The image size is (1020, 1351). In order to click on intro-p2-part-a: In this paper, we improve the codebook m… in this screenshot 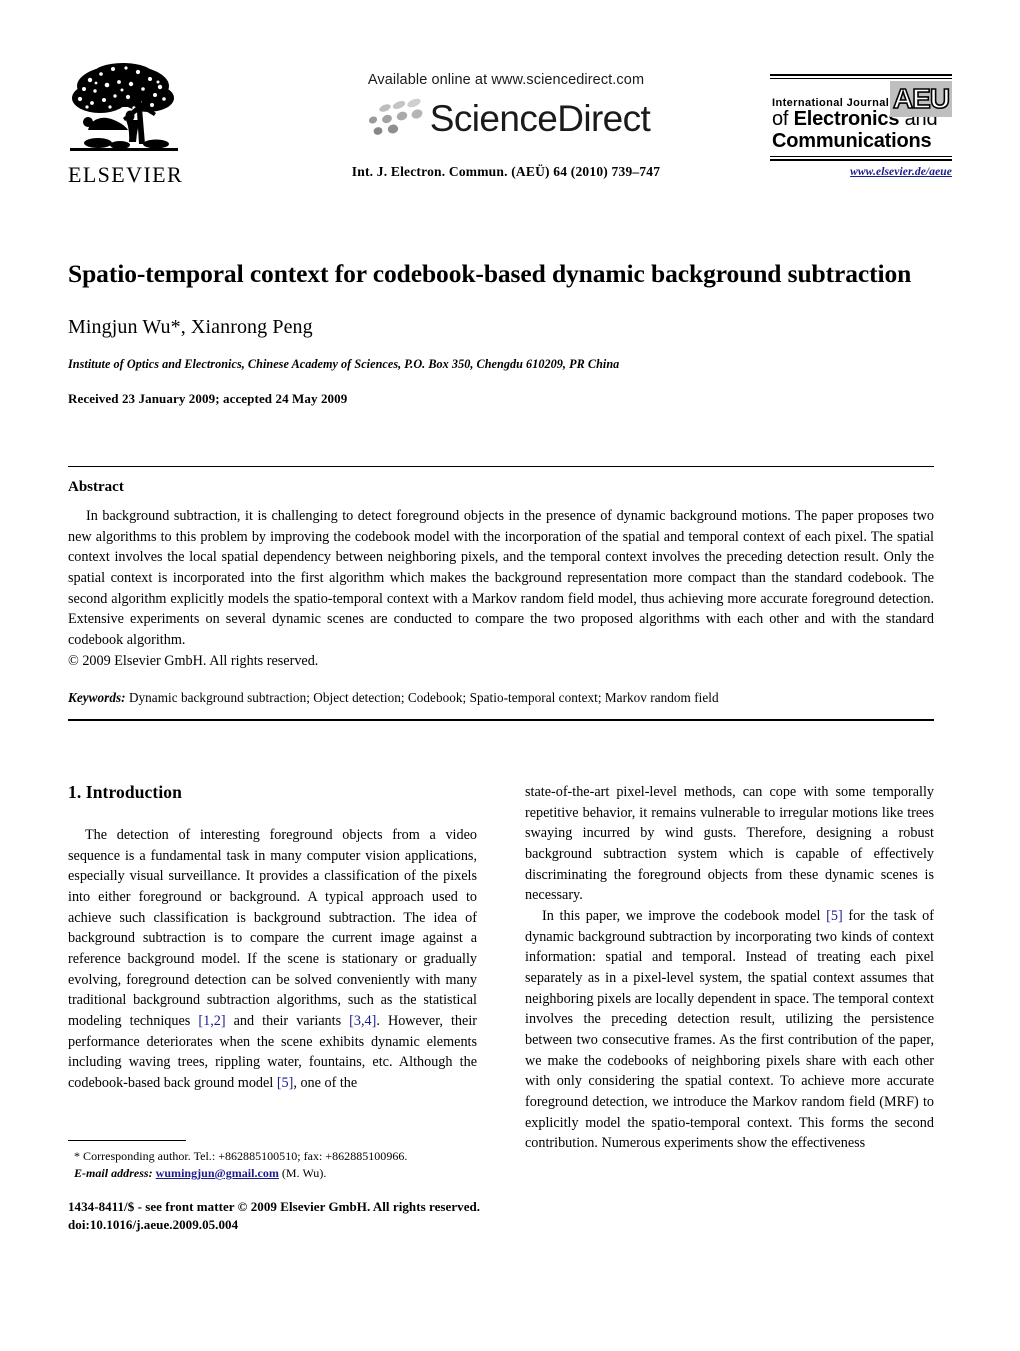, I will do `click(684, 915)`.